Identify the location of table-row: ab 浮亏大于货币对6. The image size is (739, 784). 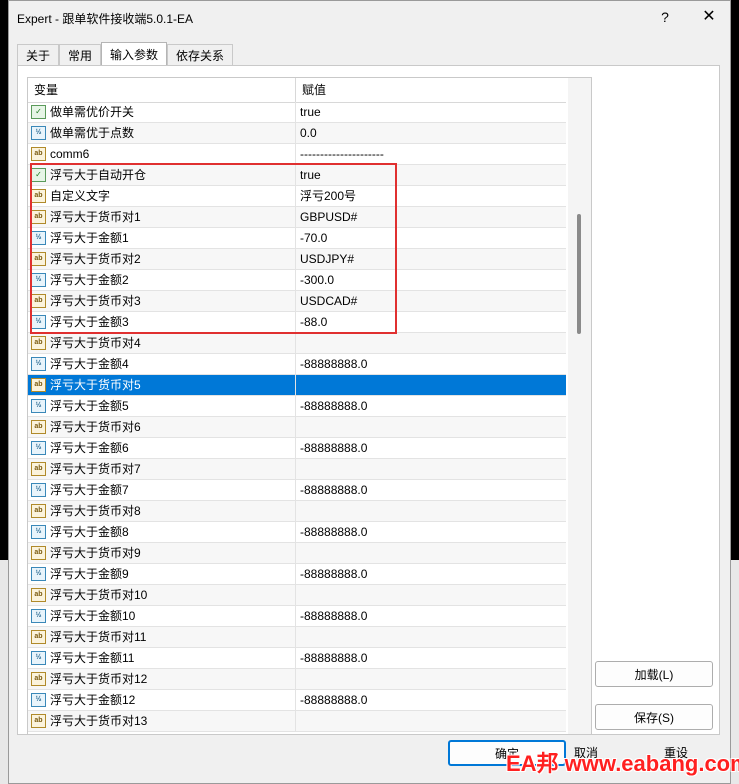
(297, 427).